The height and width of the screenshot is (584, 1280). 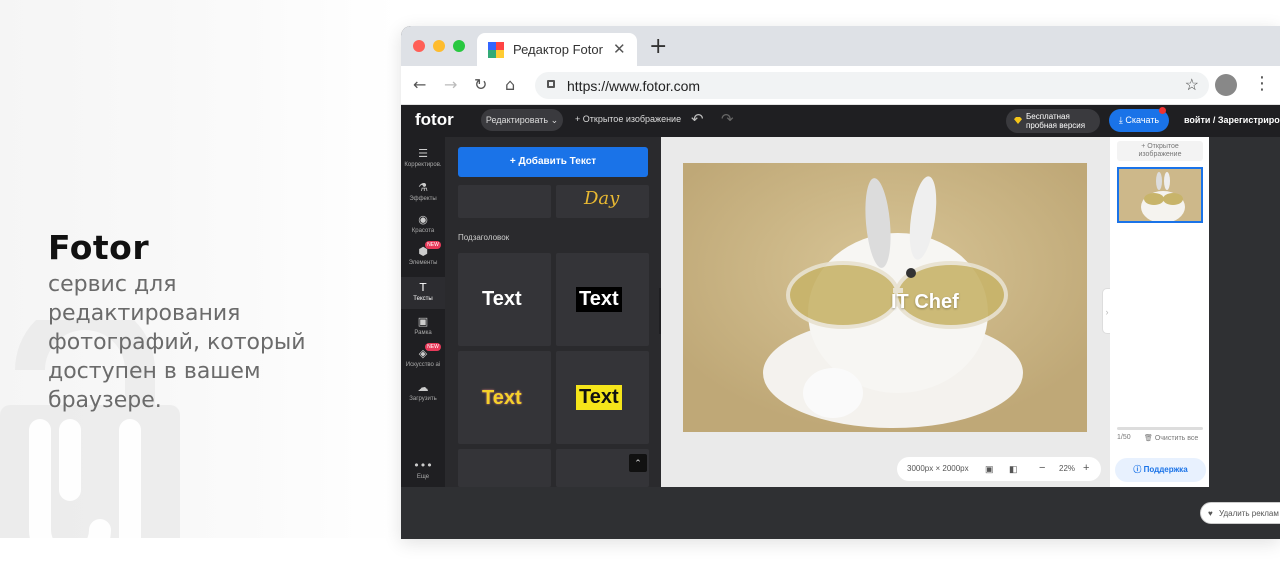 What do you see at coordinates (522, 120) in the screenshot?
I see `edit-dropdown-button: Редактировать ⌄` at bounding box center [522, 120].